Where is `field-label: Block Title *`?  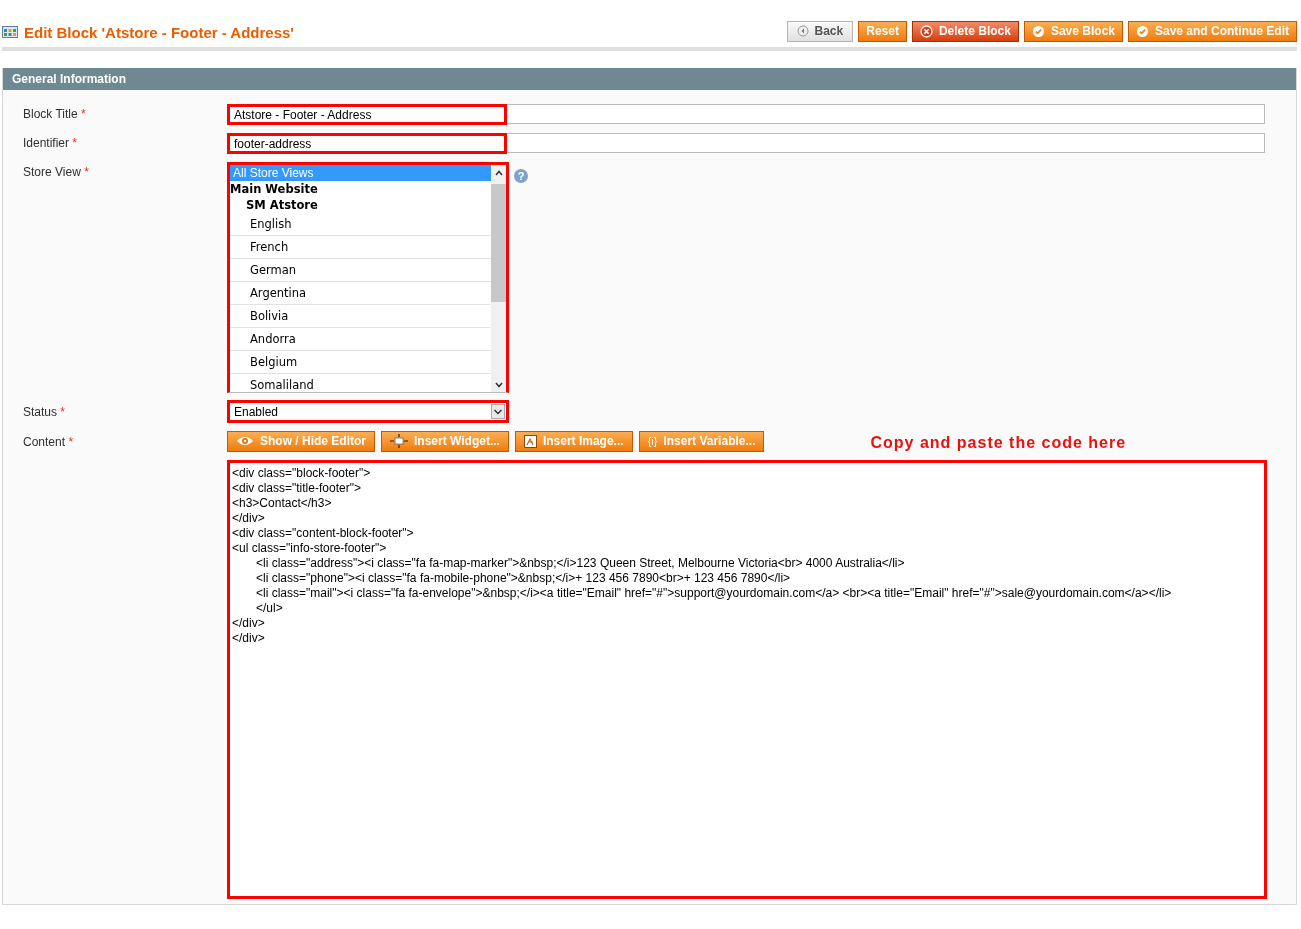
field-label: Block Title * is located at coordinates (55, 113).